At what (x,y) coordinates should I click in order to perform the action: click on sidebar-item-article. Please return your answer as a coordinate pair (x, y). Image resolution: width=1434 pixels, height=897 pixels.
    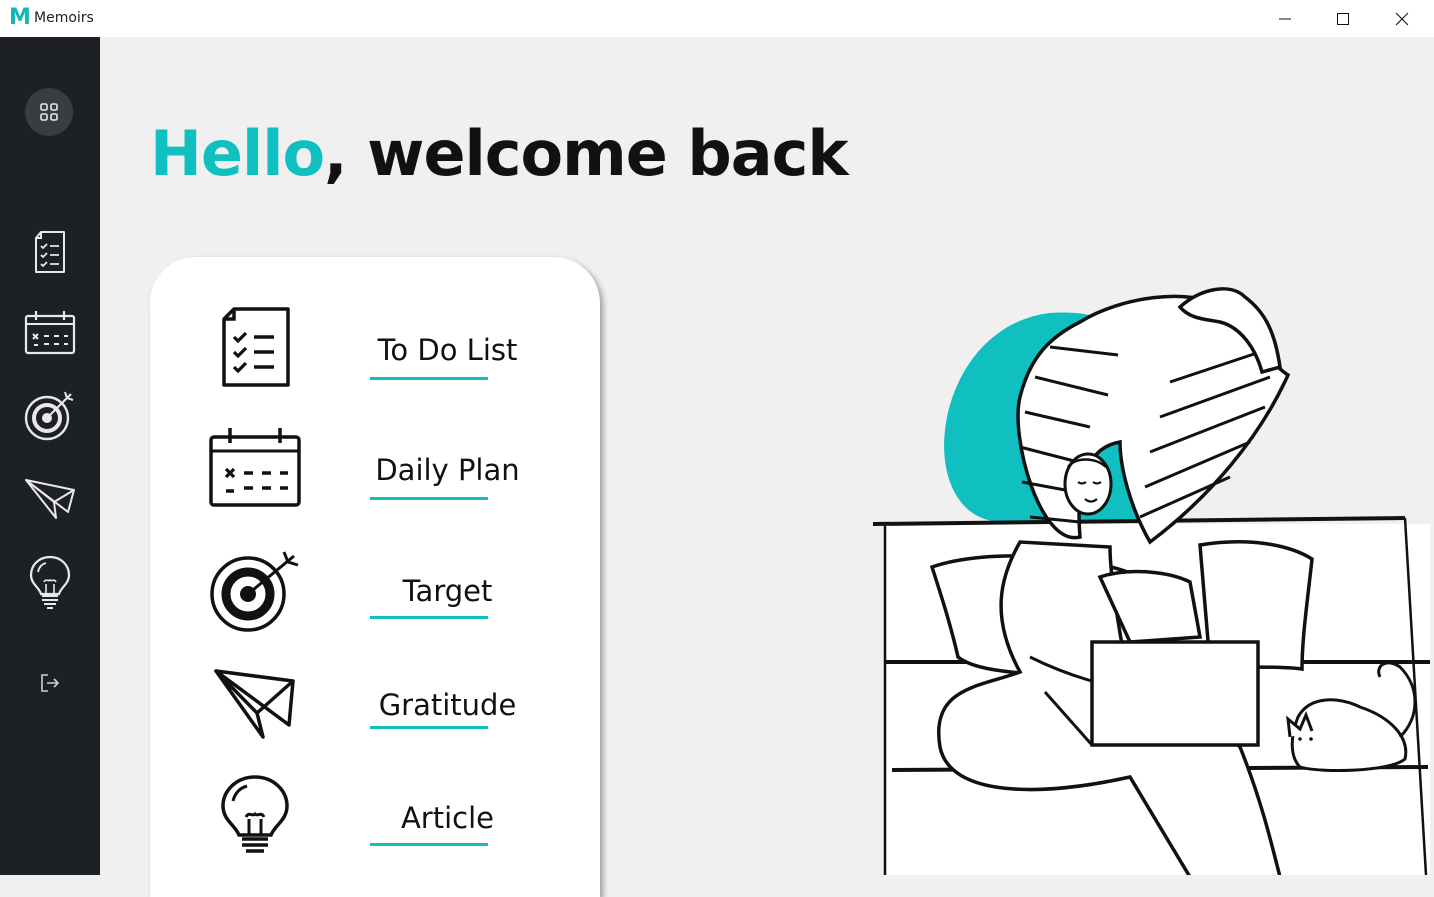
    Looking at the image, I should click on (50, 582).